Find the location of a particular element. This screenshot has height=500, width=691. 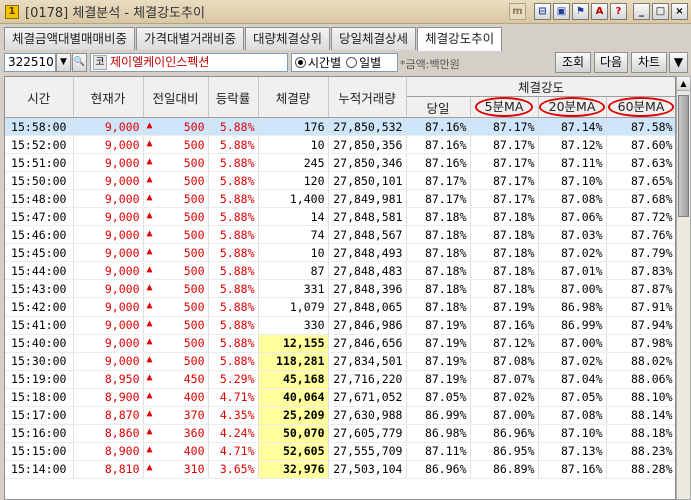

col-price: 현재가 is located at coordinates (108, 97).